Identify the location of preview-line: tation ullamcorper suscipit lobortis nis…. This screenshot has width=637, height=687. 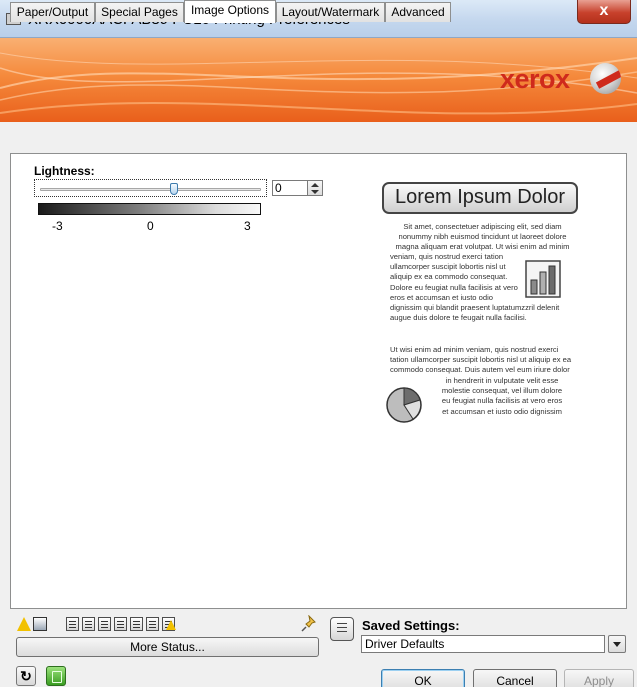
(481, 360).